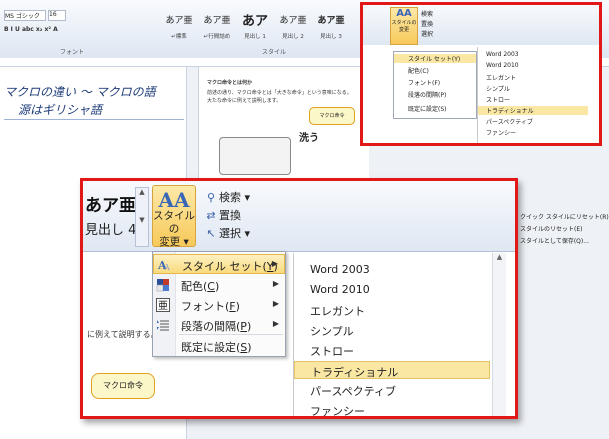 The width and height of the screenshot is (609, 439). What do you see at coordinates (392, 270) in the screenshot?
I see `style-set-item: Word 2003` at bounding box center [392, 270].